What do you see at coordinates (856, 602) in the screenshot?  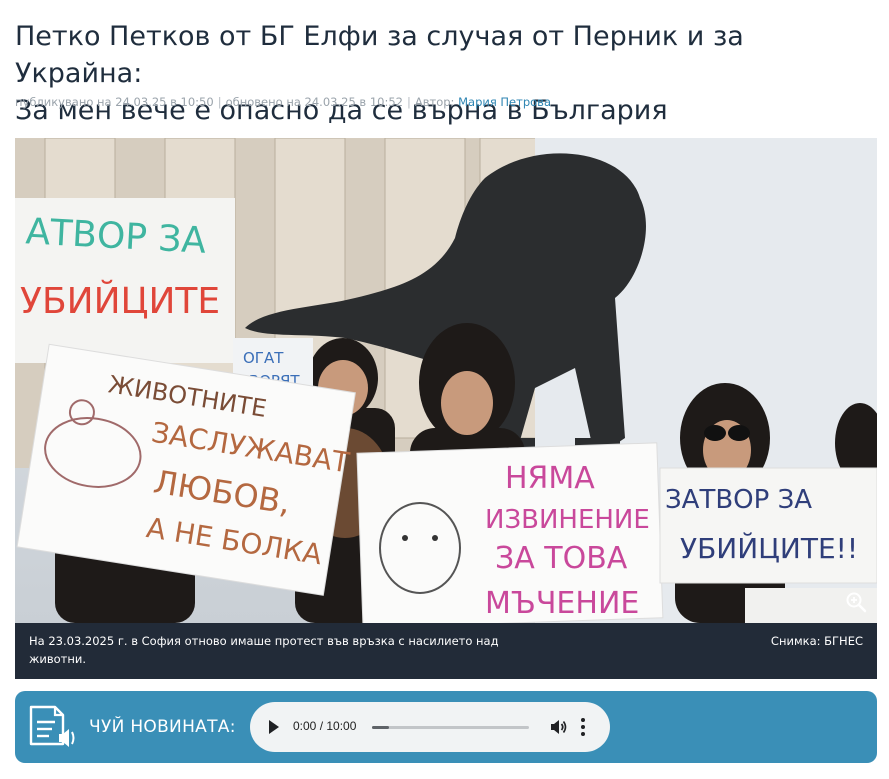 I see `zoom-in-icon` at bounding box center [856, 602].